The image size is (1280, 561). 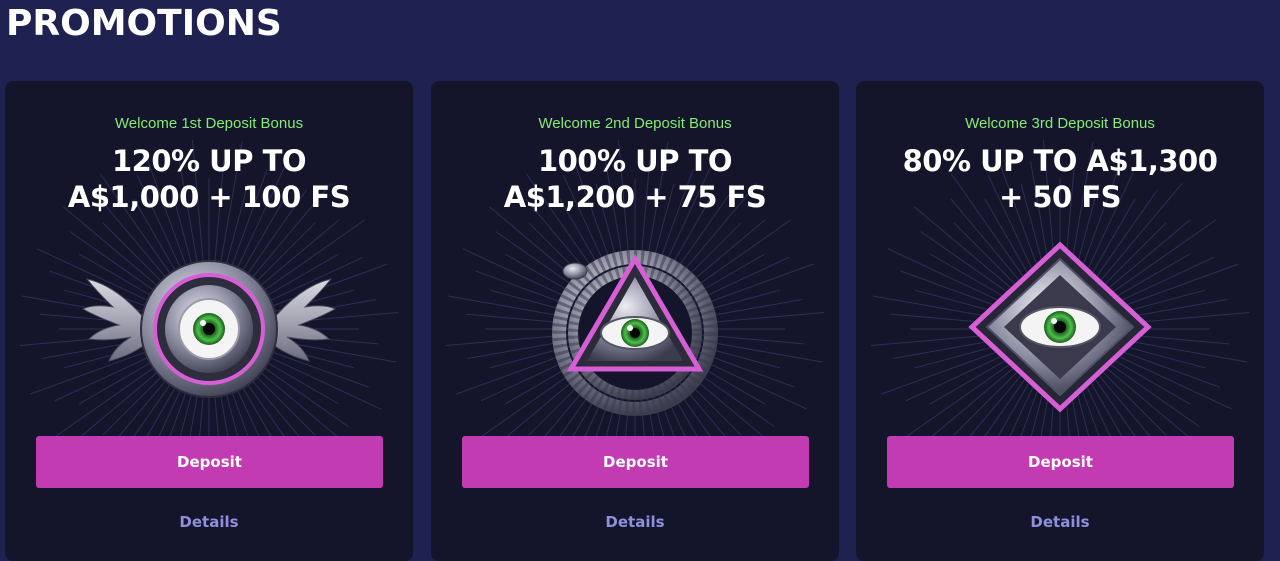 What do you see at coordinates (635, 333) in the screenshot?
I see `serpent-triangle-eye-emblem-icon` at bounding box center [635, 333].